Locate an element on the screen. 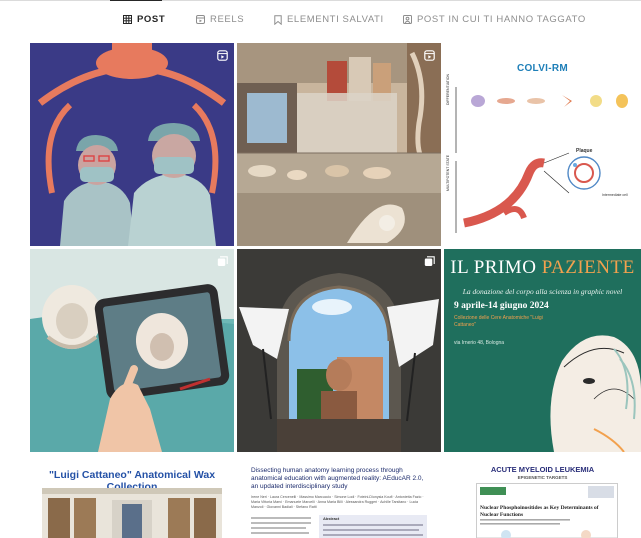 The width and height of the screenshot is (641, 538). colvi-intermediate-label: Intermediate cell is located at coordinates (615, 195).